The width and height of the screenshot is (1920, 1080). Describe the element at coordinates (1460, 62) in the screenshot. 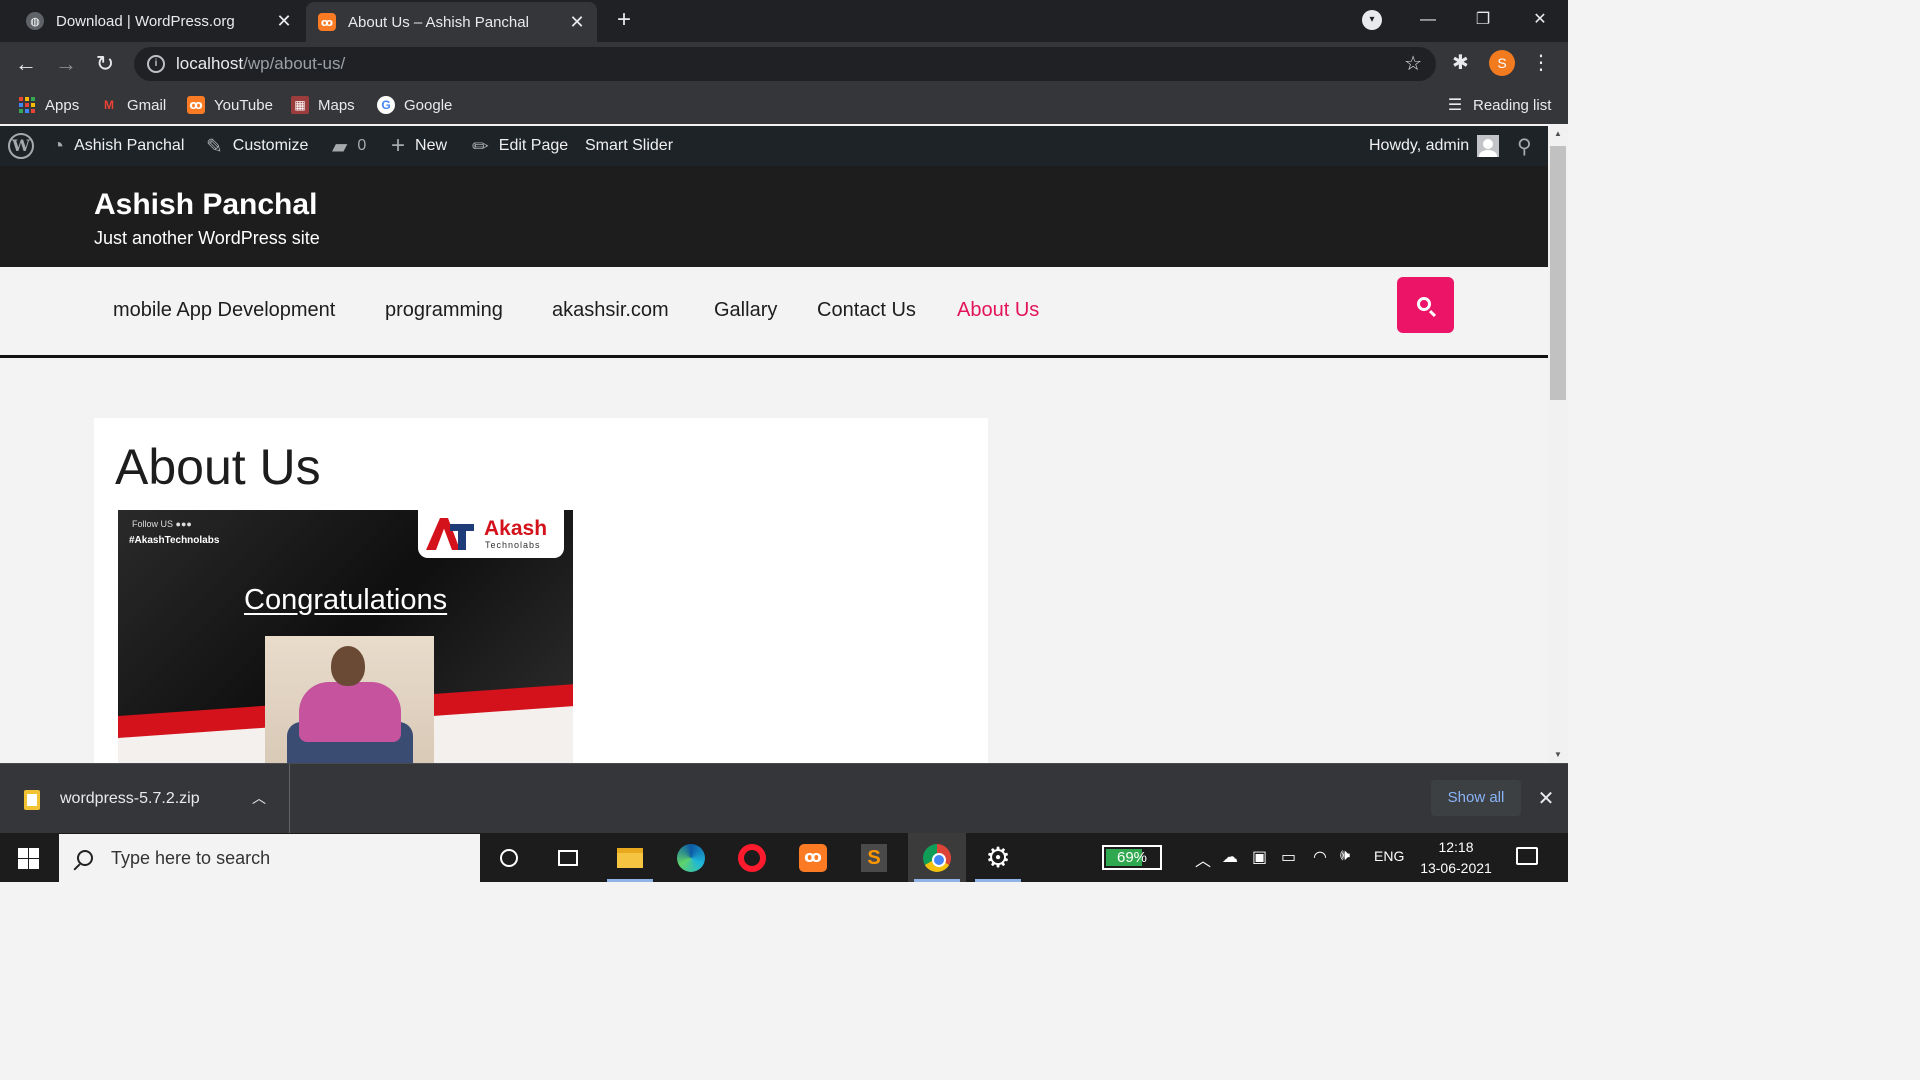

I see `extensions-puzzle-icon: ✱` at that location.